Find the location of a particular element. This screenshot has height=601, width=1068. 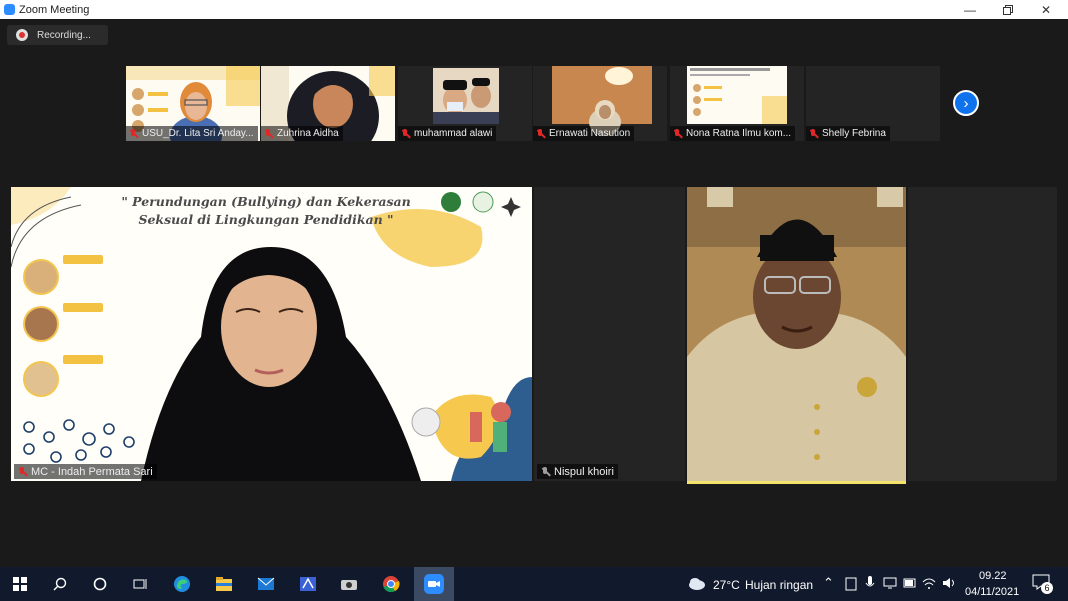

search-icon is located at coordinates (60, 584).